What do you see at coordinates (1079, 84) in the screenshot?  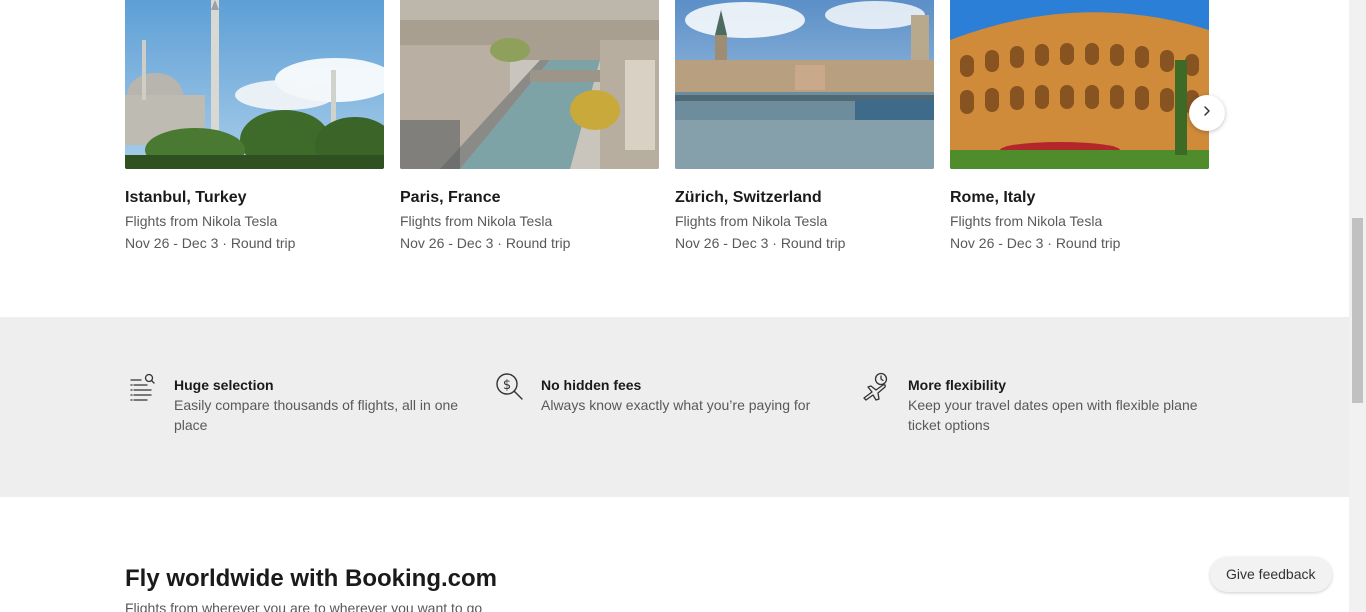 I see `destination-image-rome` at bounding box center [1079, 84].